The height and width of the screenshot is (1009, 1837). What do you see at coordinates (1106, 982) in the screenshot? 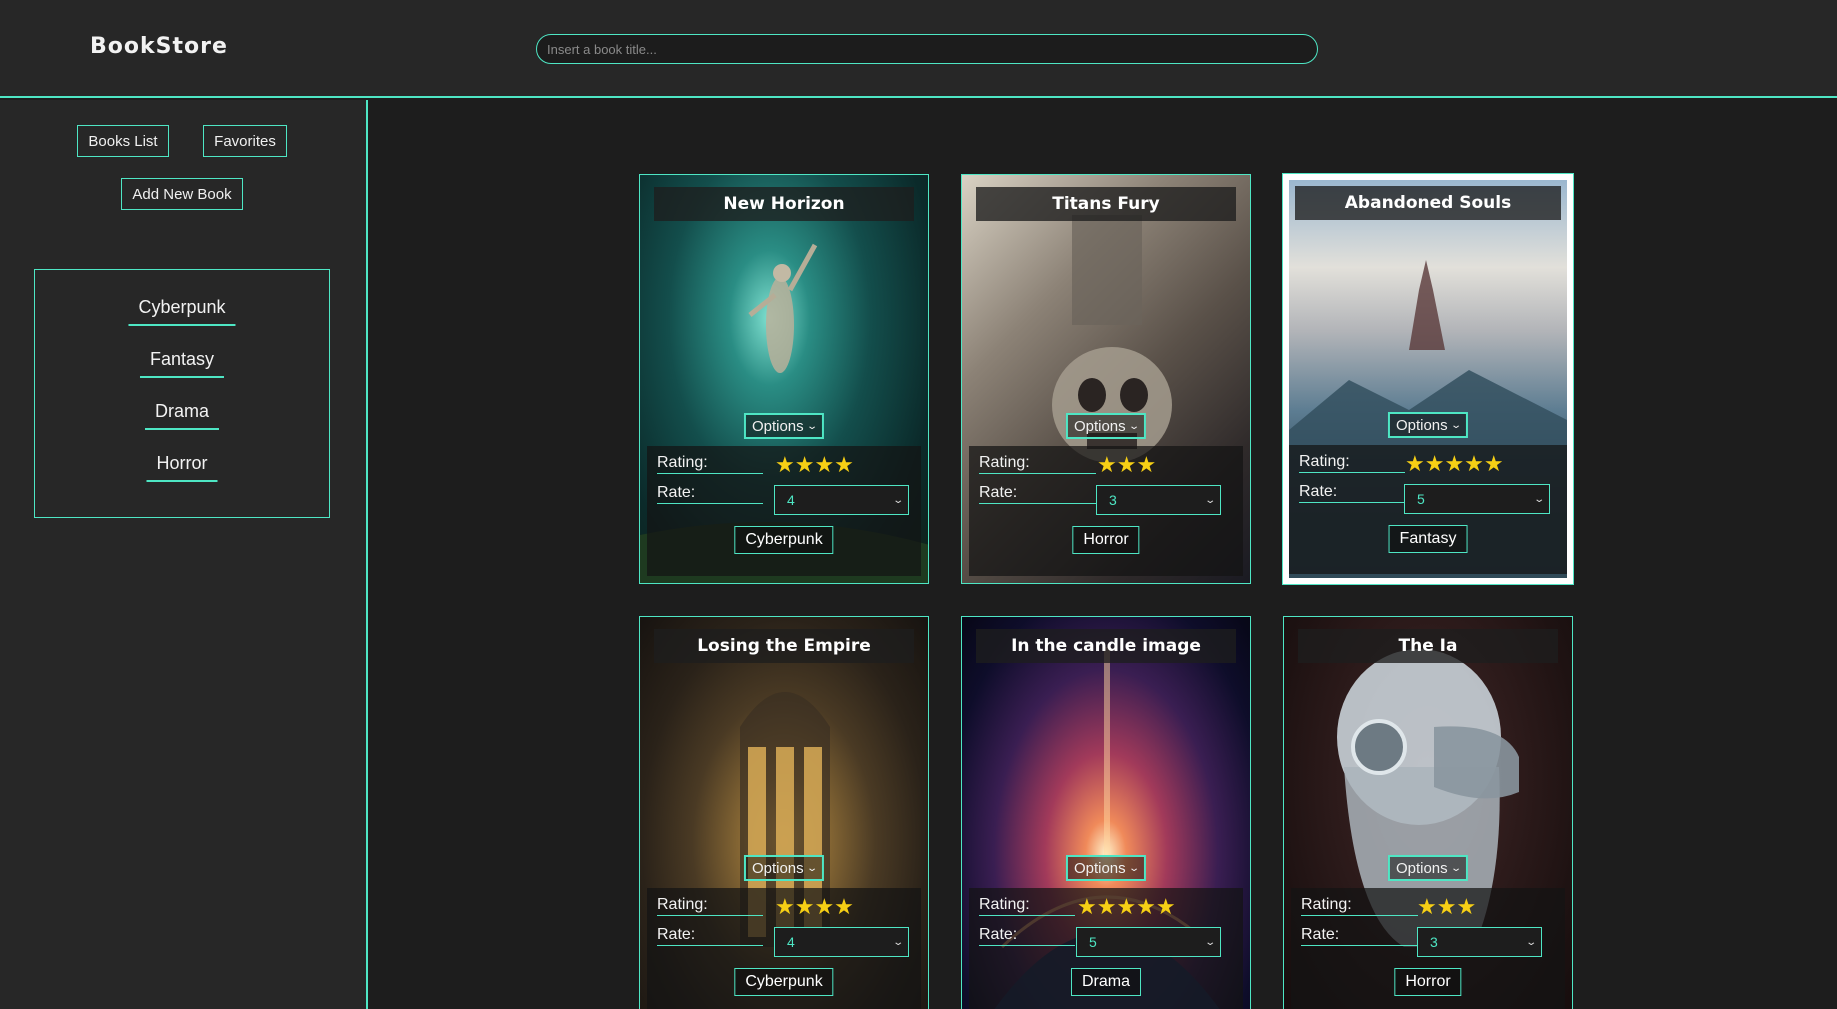
I see `genre-tag: Drama` at bounding box center [1106, 982].